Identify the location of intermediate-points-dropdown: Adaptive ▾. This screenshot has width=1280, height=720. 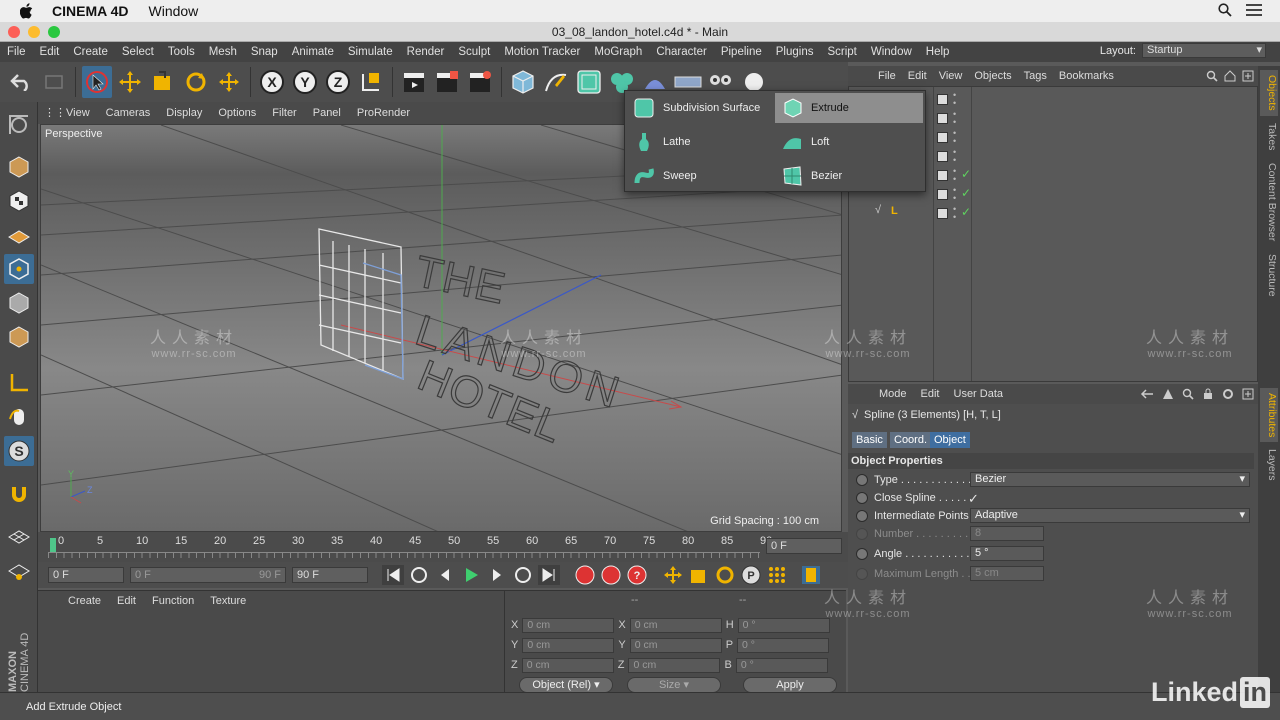
(1110, 515).